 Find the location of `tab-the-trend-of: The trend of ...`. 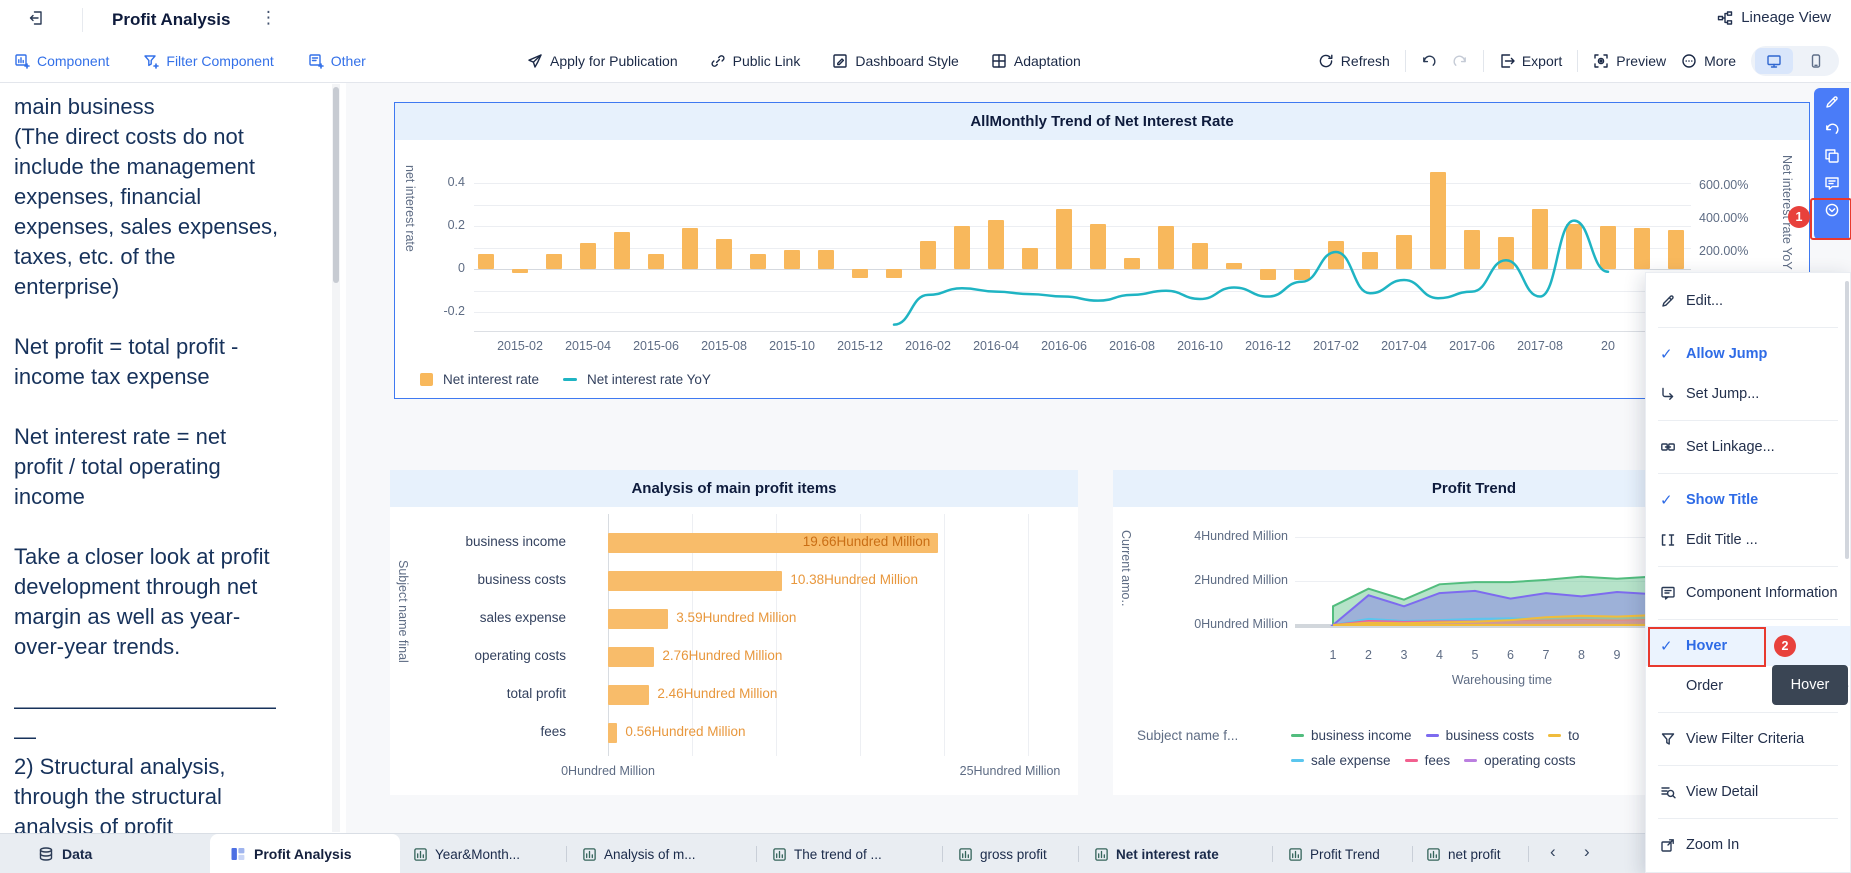

tab-the-trend-of: The trend of ... is located at coordinates (827, 853).